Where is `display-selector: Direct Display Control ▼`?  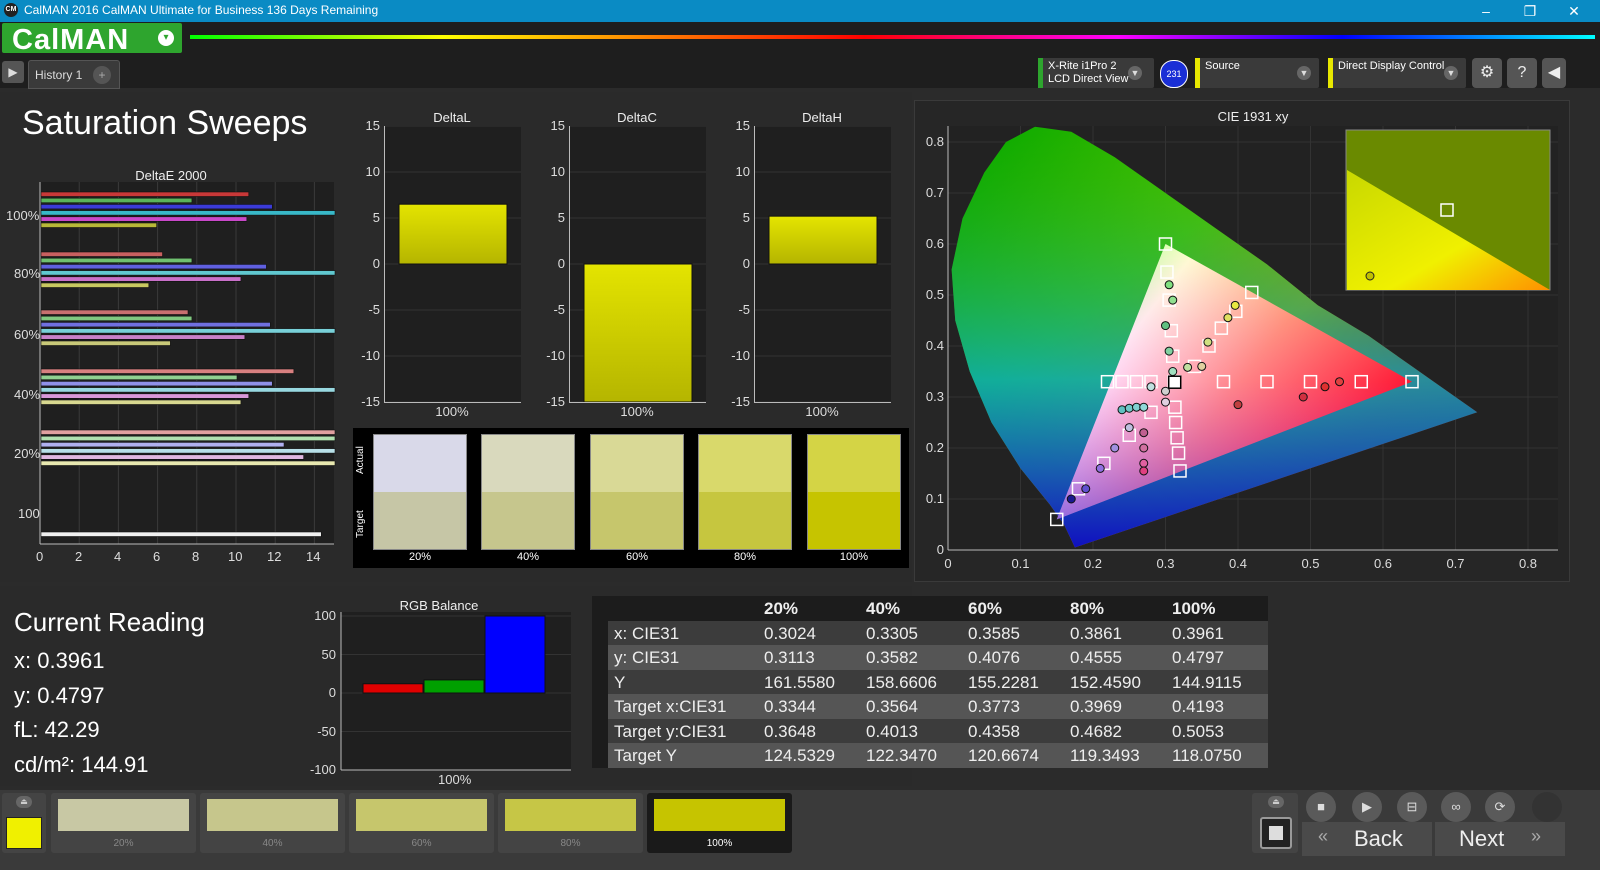 display-selector: Direct Display Control ▼ is located at coordinates (1397, 73).